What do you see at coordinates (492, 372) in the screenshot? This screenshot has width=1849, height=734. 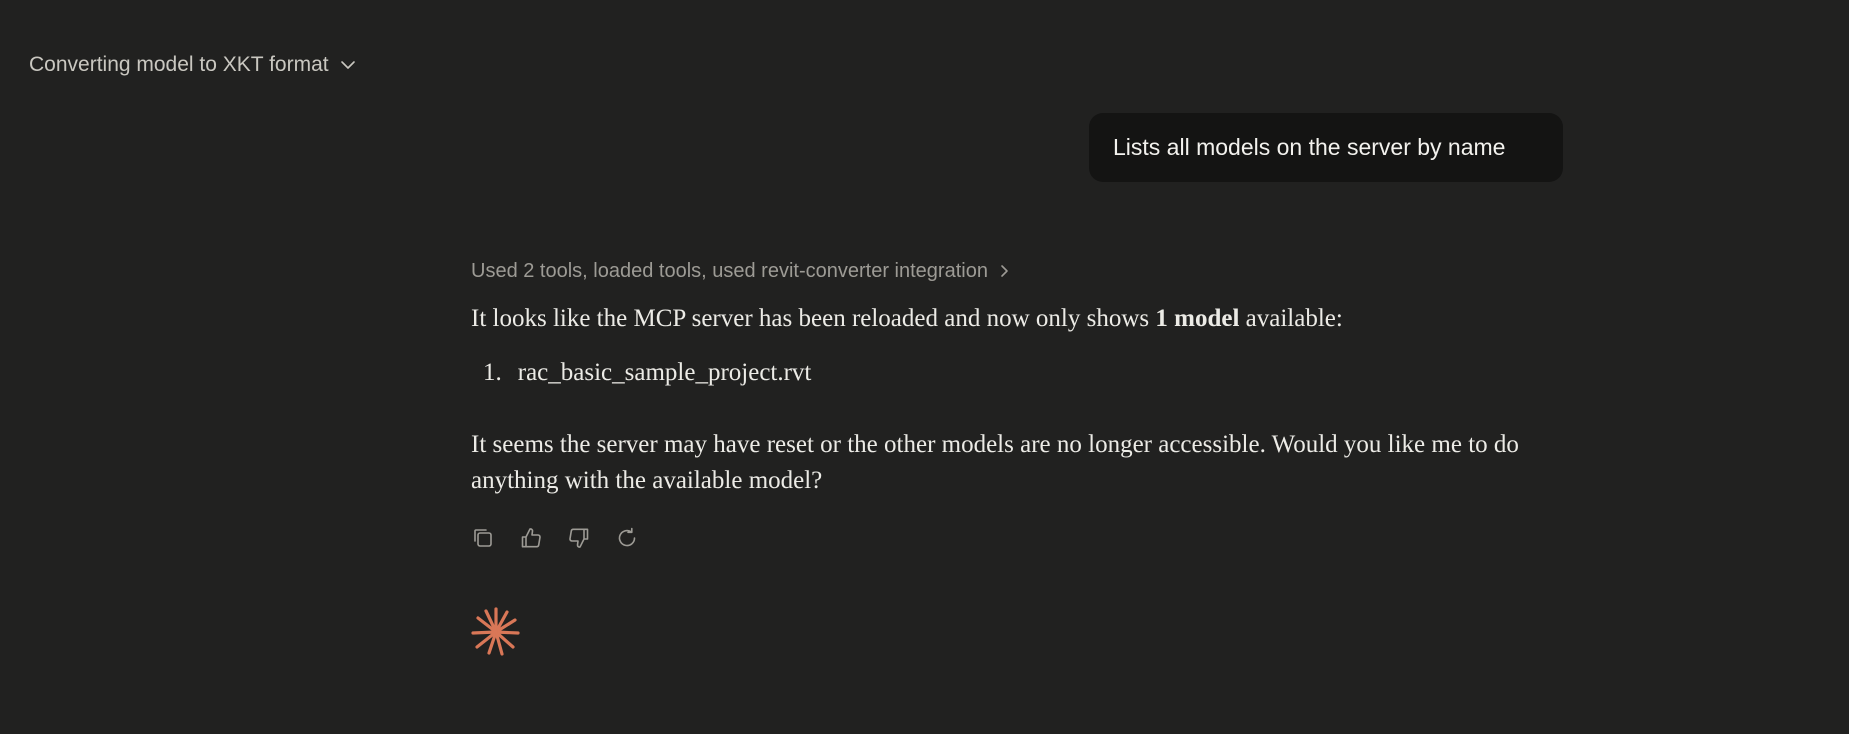 I see `list-item-number: 1.` at bounding box center [492, 372].